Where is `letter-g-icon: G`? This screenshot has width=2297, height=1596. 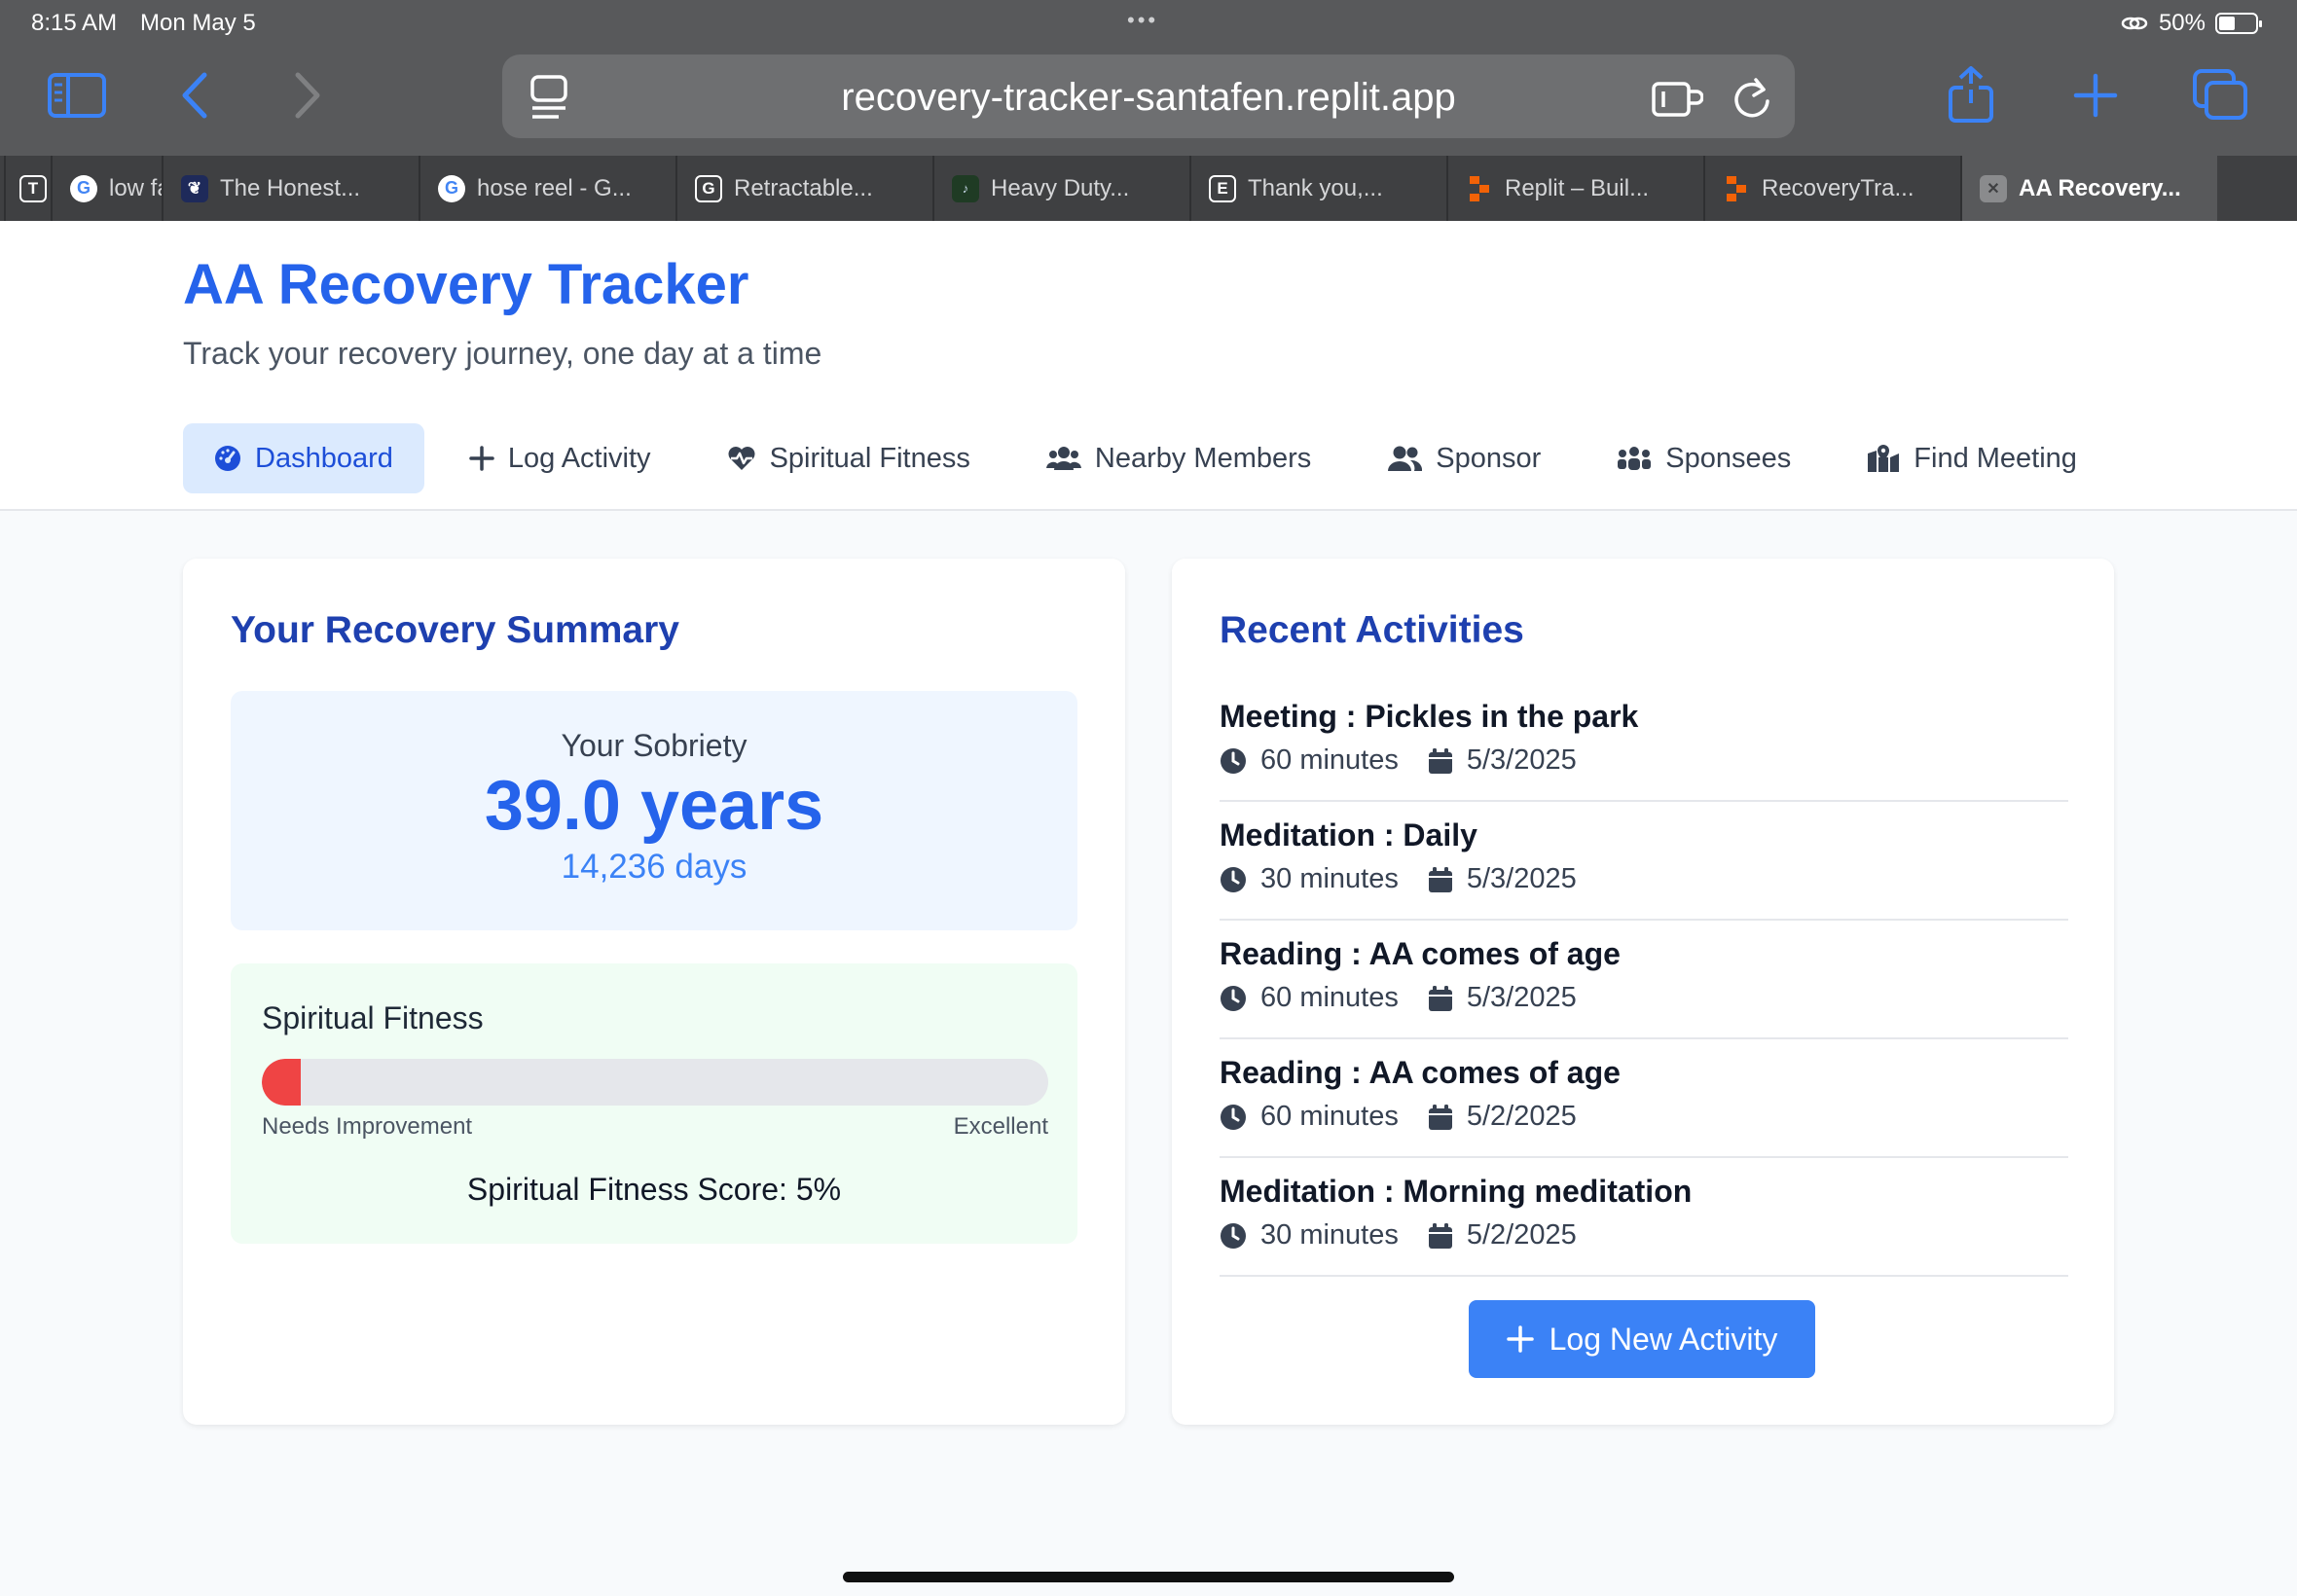
letter-g-icon: G is located at coordinates (708, 188).